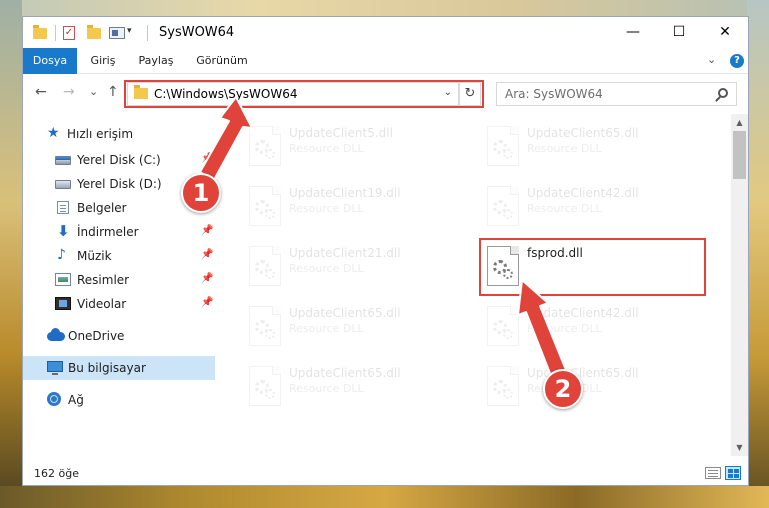 This screenshot has width=769, height=508. What do you see at coordinates (197, 32) in the screenshot?
I see `window-title: SysWOW64` at bounding box center [197, 32].